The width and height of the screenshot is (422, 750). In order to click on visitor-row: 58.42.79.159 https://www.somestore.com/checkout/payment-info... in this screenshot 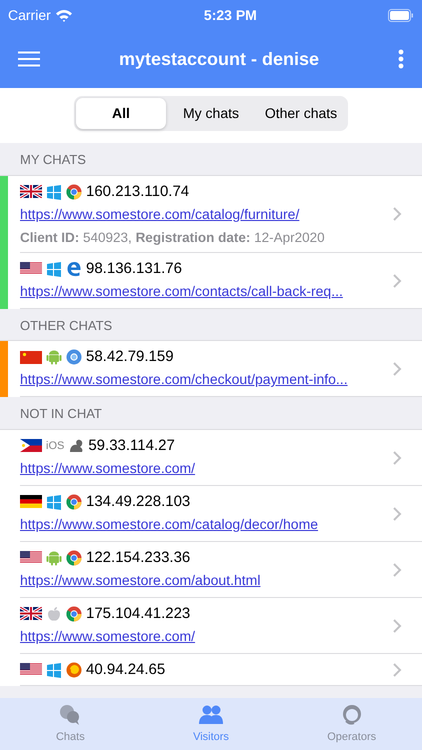, I will do `click(211, 369)`.